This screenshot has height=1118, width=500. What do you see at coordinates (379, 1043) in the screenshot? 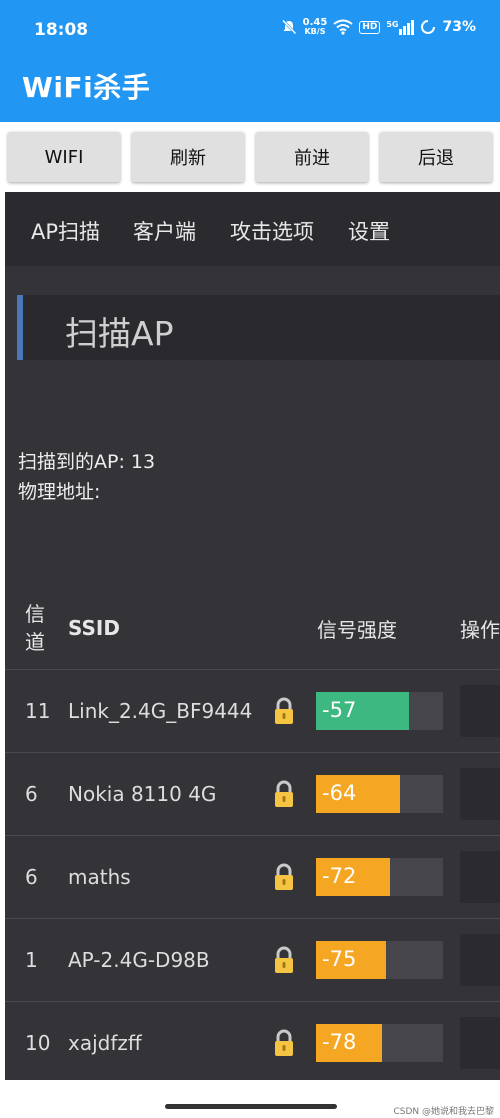
I see `signal-bar: -78` at bounding box center [379, 1043].